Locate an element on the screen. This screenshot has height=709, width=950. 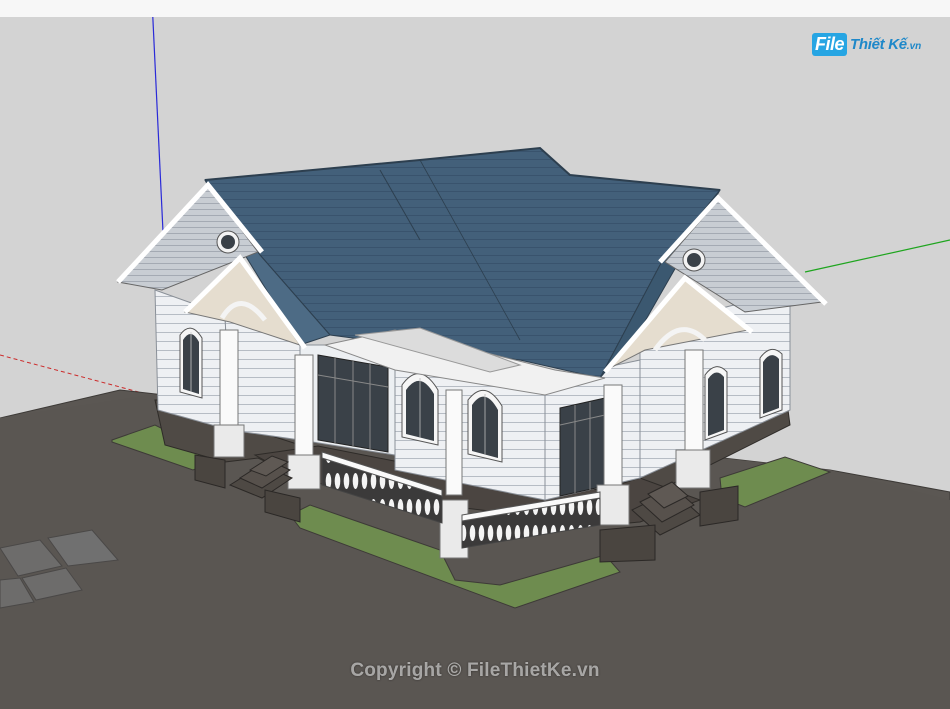
logo-word-thietke: Thiết Kế is located at coordinates (878, 44).